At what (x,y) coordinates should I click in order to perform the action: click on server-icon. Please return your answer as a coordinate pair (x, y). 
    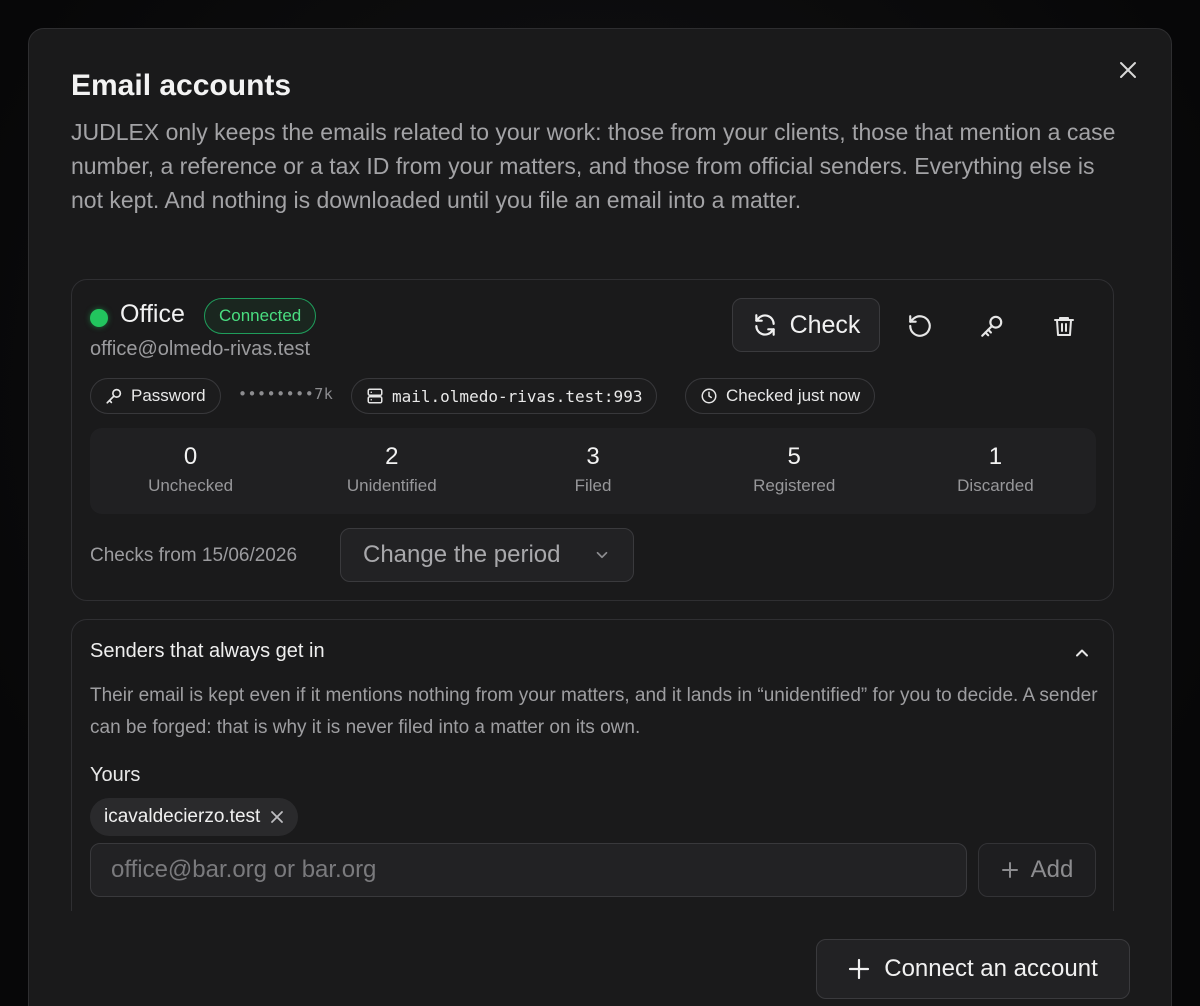
    Looking at the image, I should click on (375, 396).